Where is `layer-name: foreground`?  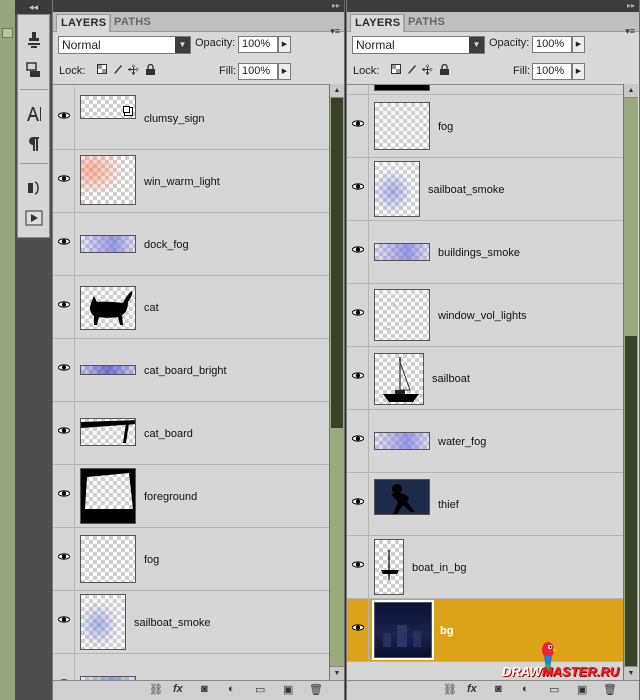
layer-name: foreground is located at coordinates (170, 497).